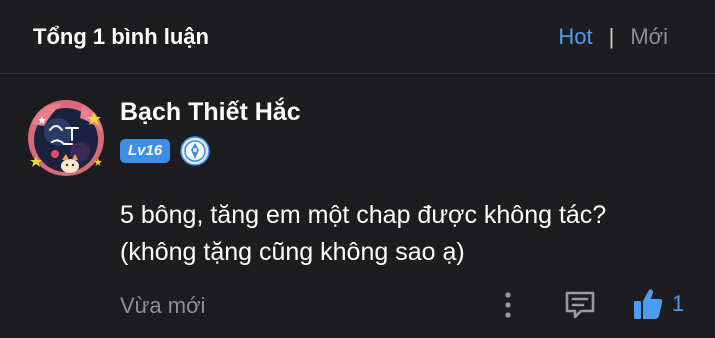 The image size is (715, 338). What do you see at coordinates (163, 305) in the screenshot?
I see `comment-timestamp: Vừa mới` at bounding box center [163, 305].